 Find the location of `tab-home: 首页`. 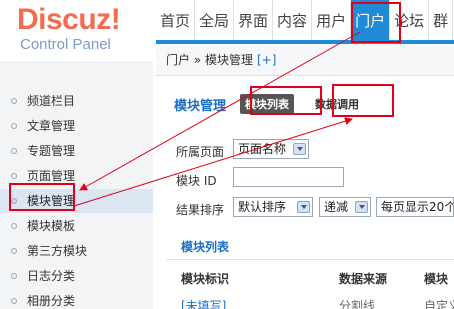

tab-home: 首页 is located at coordinates (176, 20).